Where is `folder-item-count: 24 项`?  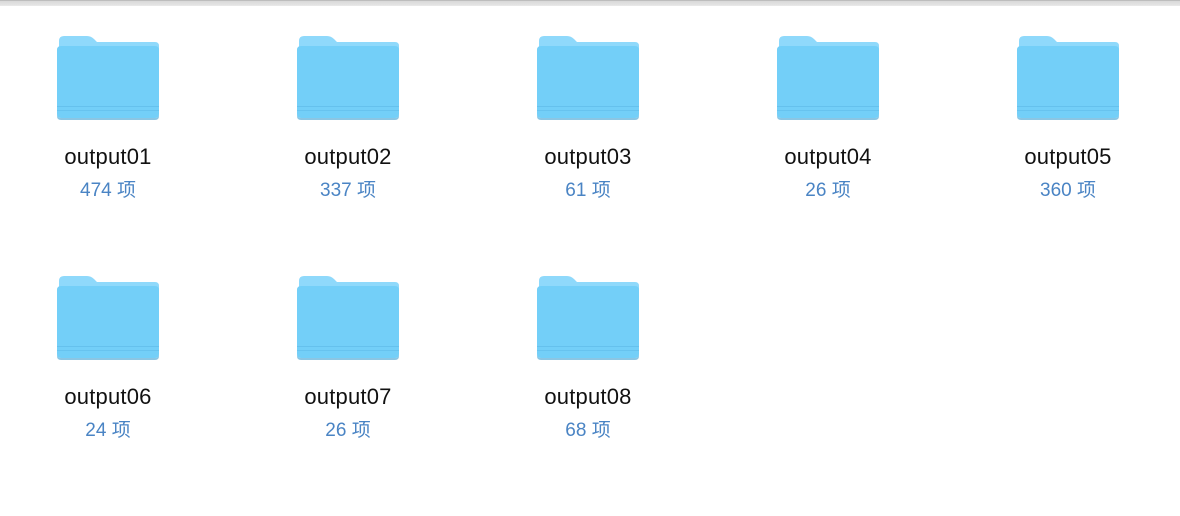 folder-item-count: 24 项 is located at coordinates (108, 430).